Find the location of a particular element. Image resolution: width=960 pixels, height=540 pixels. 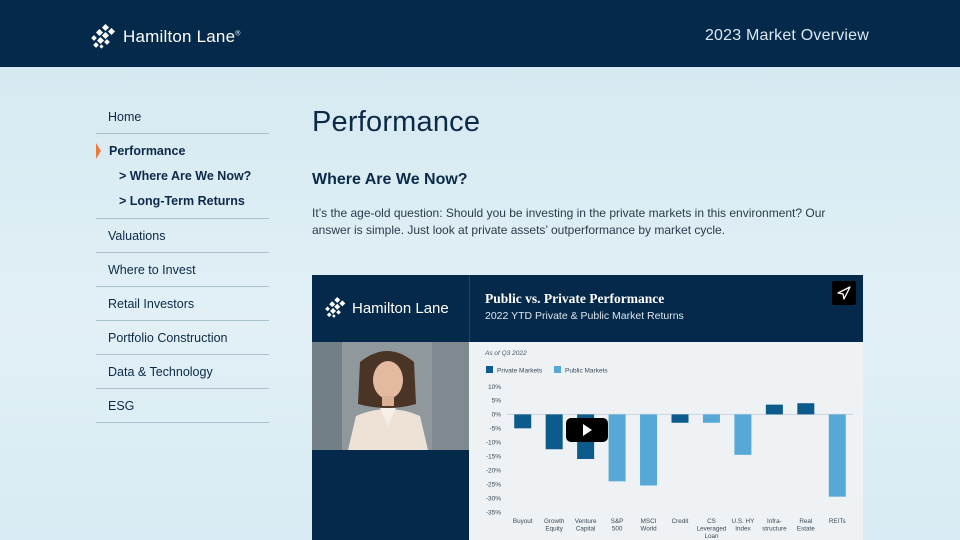

x-tick-label: Venture is located at coordinates (586, 521).